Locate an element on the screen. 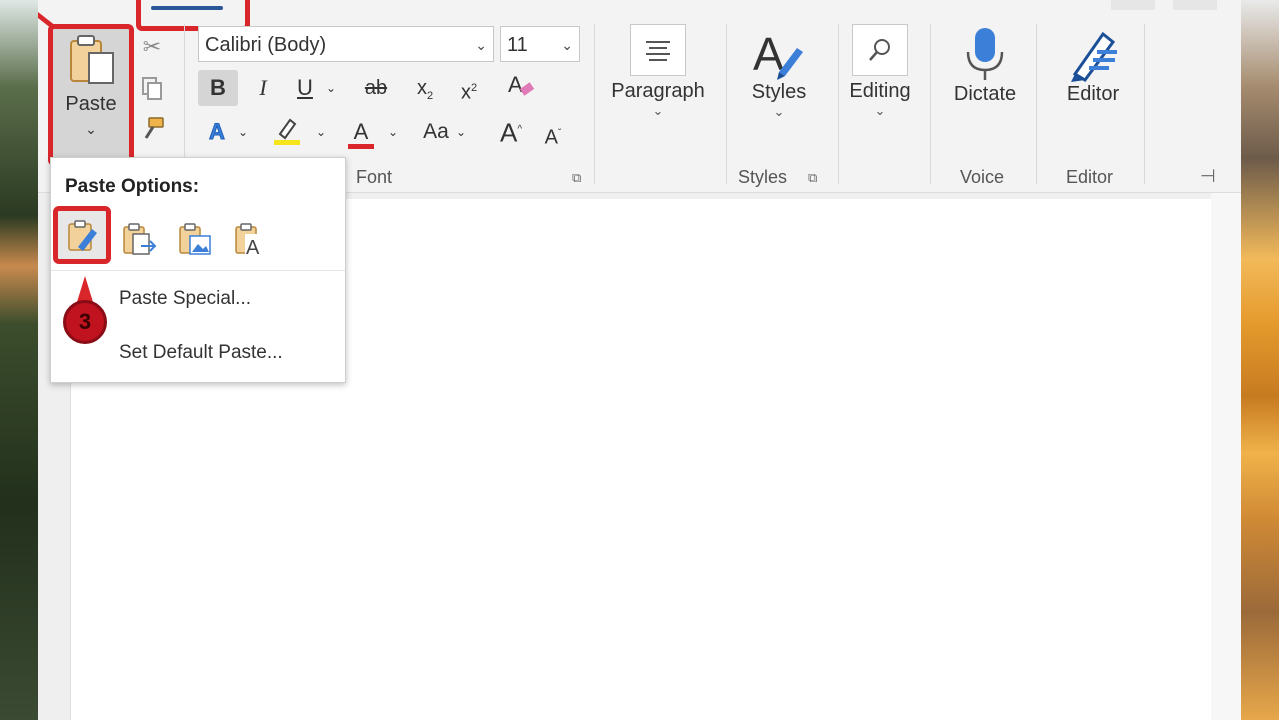  ribbon-display-options-button is located at coordinates (1133, 5).